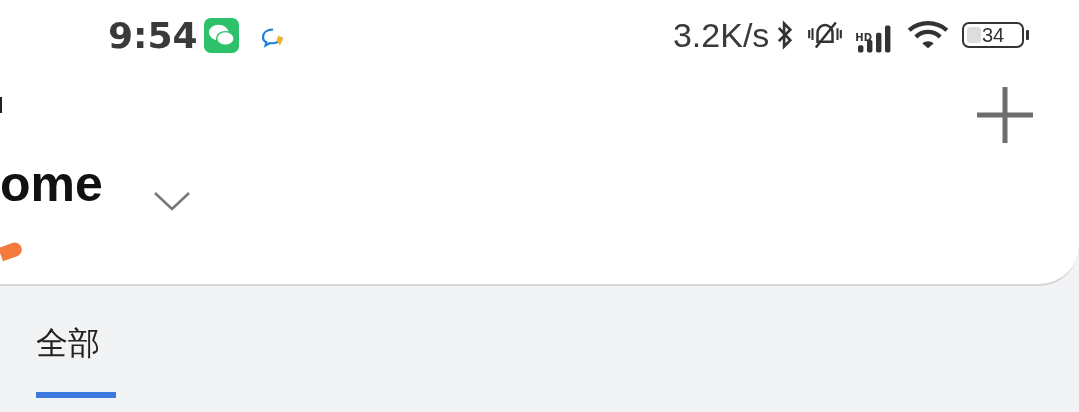  What do you see at coordinates (993, 35) in the screenshot?
I see `battery-level: 34` at bounding box center [993, 35].